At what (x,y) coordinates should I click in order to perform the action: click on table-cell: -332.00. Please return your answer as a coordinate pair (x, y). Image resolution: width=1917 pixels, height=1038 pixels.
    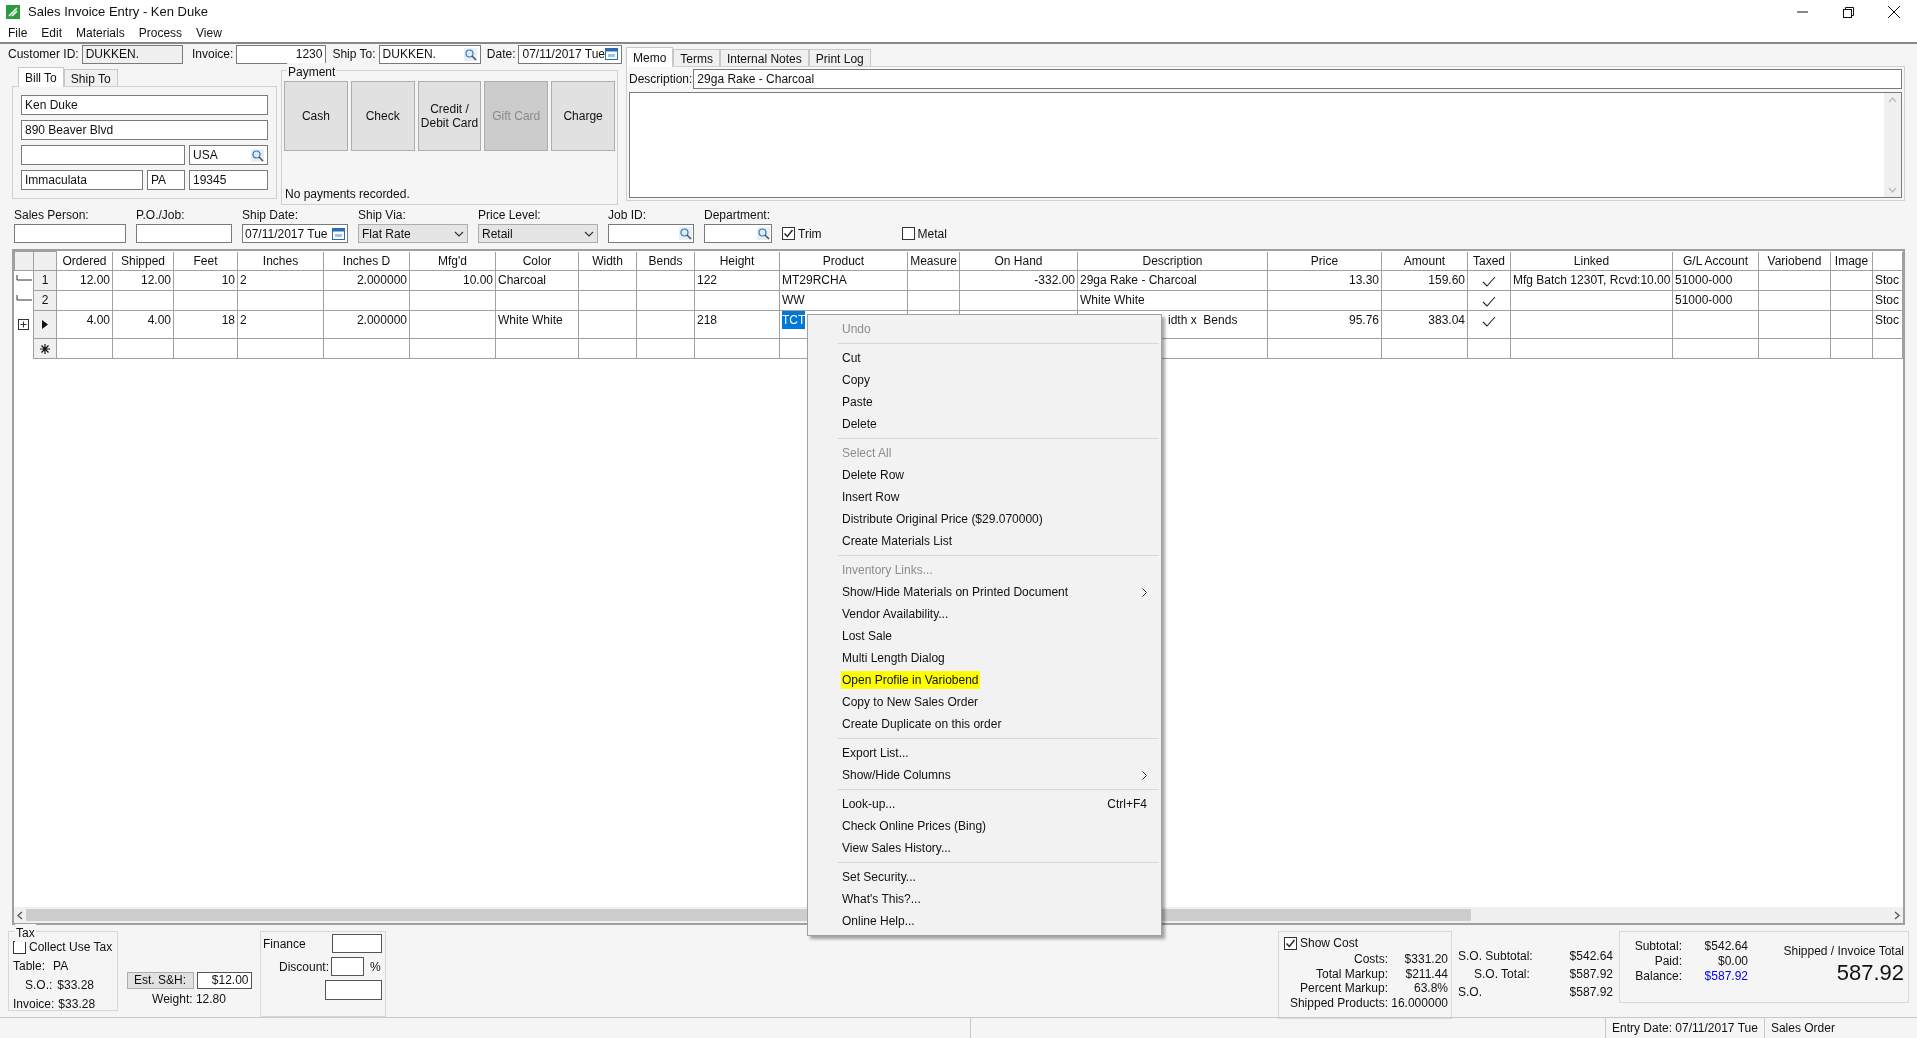
    Looking at the image, I should click on (1054, 280).